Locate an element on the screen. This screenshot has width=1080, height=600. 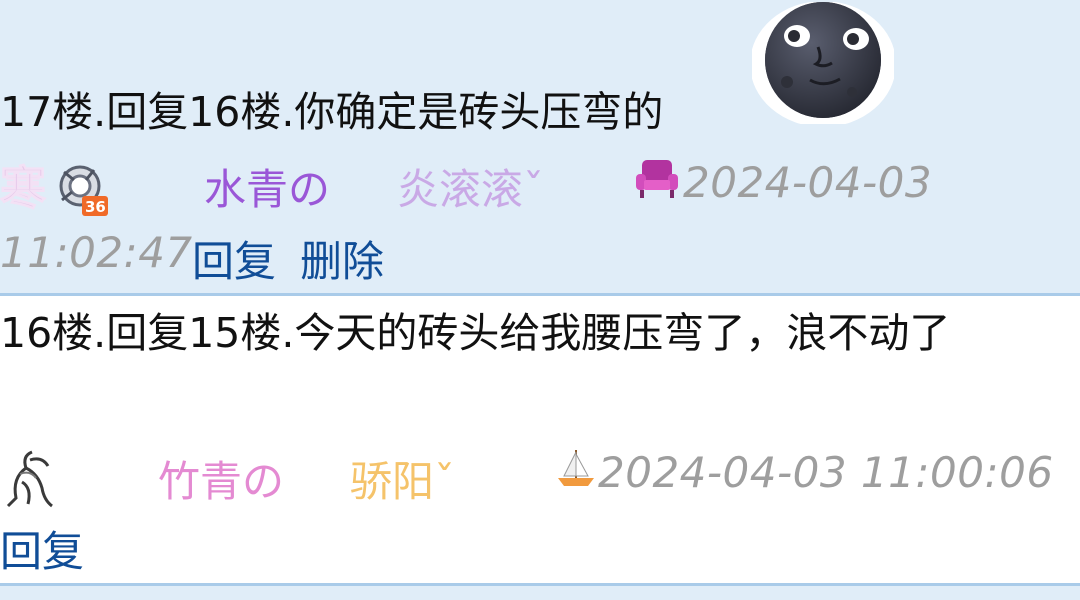
svg-text: 寒 is located at coordinates (23, 187).